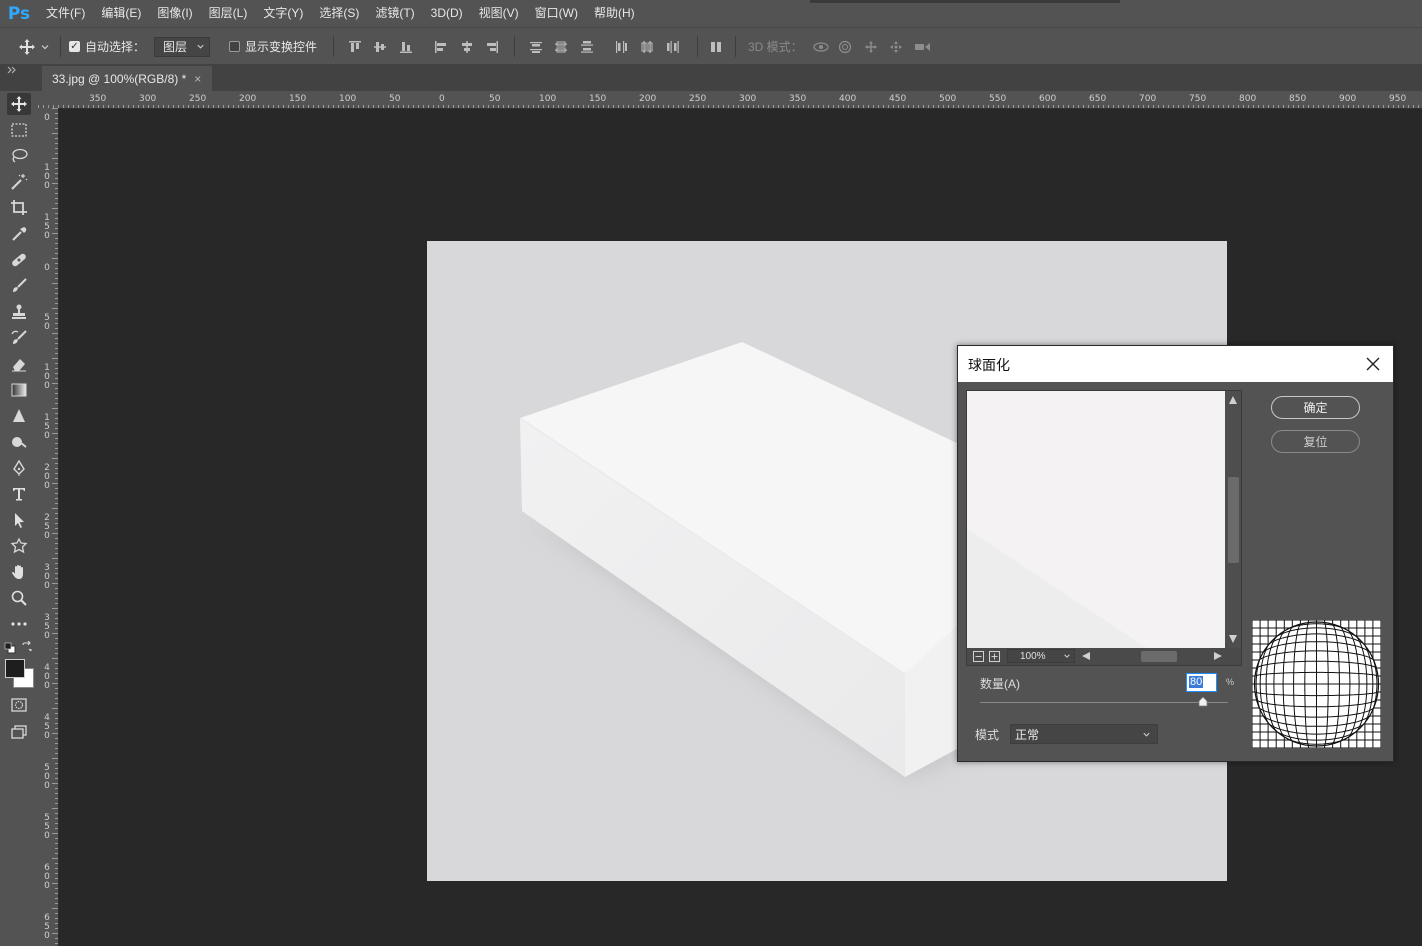  What do you see at coordinates (1086, 656) in the screenshot?
I see `scroll-left-icon` at bounding box center [1086, 656].